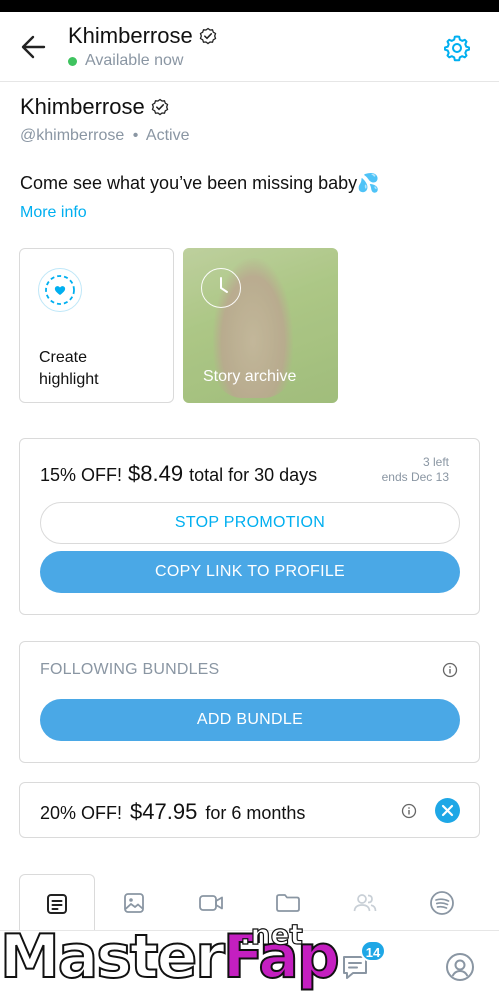 The width and height of the screenshot is (499, 1000). I want to click on bundles-card: FOLLOWING BUNDLES ADD BUNDLE, so click(249, 702).